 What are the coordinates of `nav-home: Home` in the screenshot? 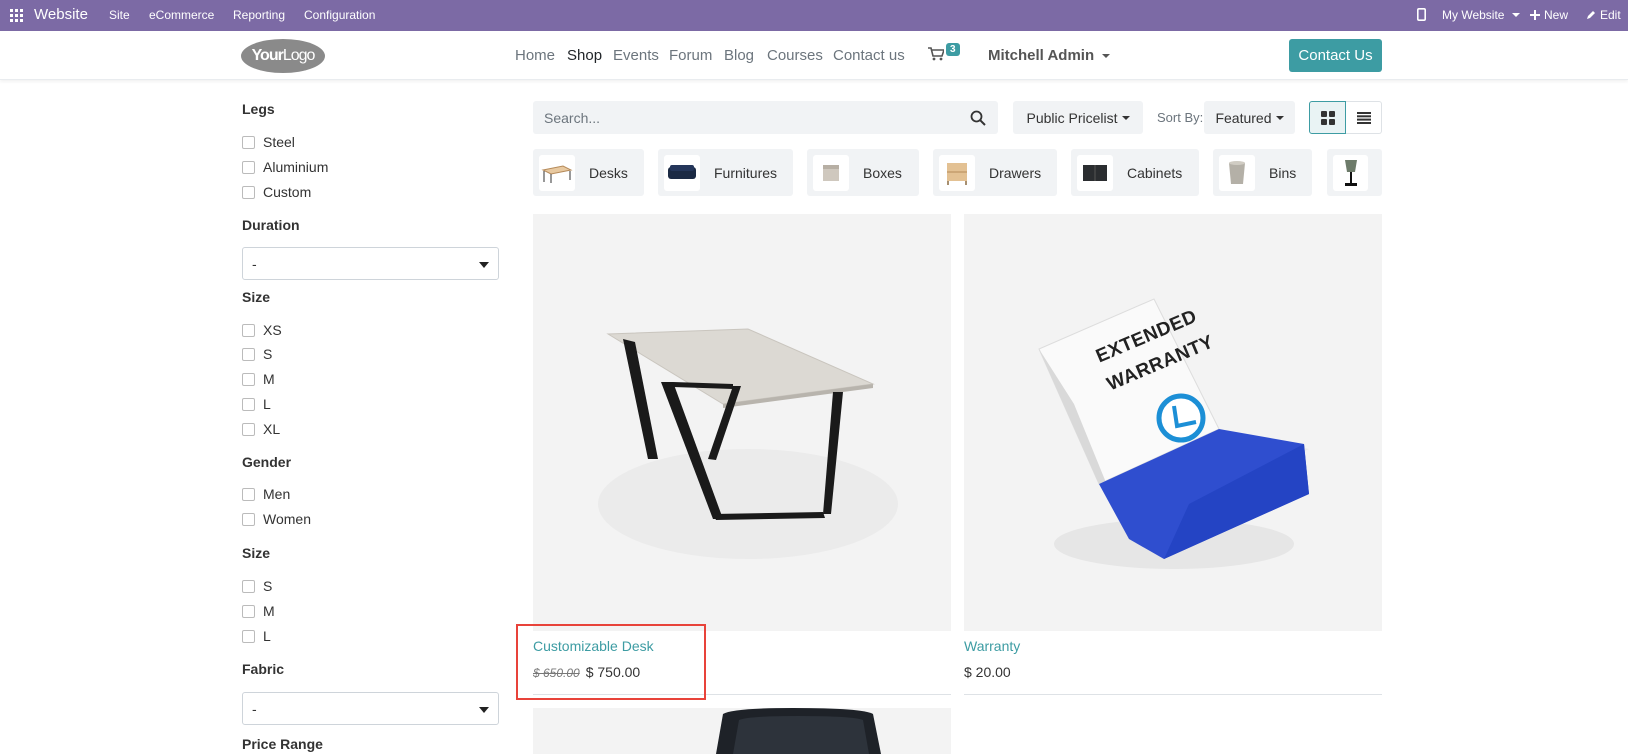 It's located at (535, 55).